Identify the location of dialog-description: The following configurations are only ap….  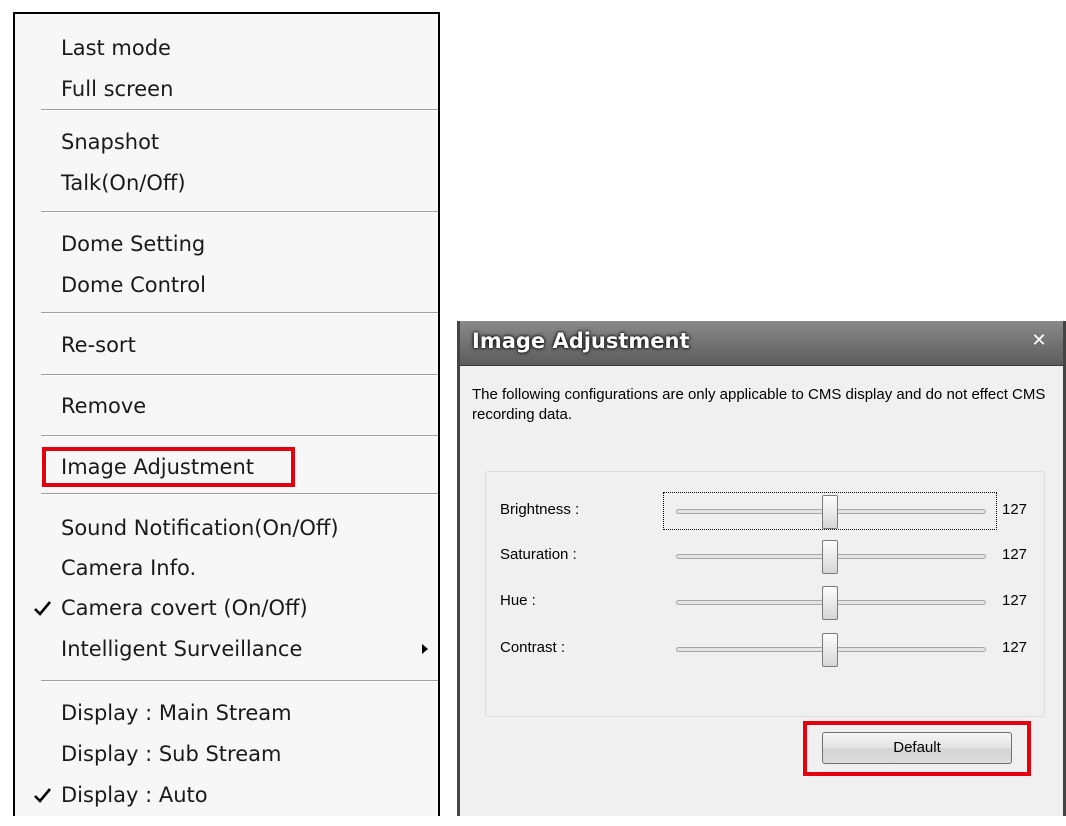
(759, 404).